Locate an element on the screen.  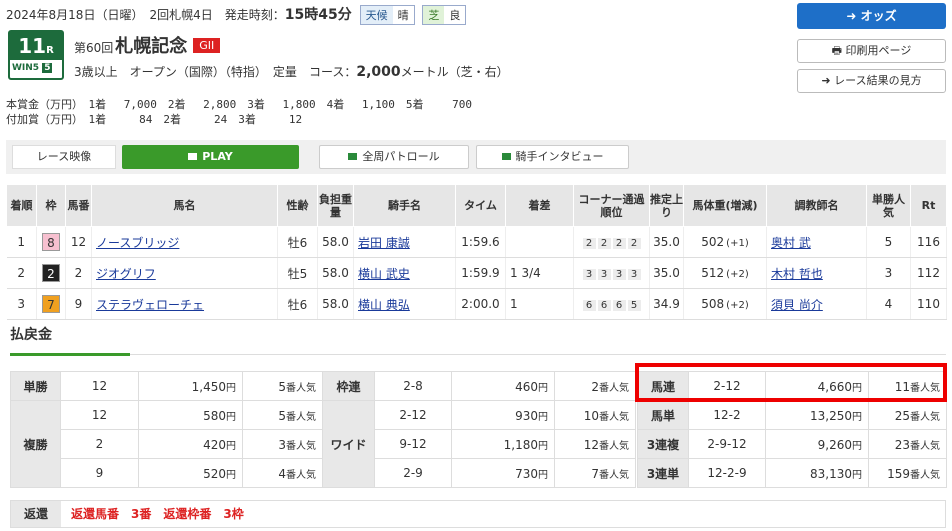
jockey-link: 横山 武史 is located at coordinates (384, 274).